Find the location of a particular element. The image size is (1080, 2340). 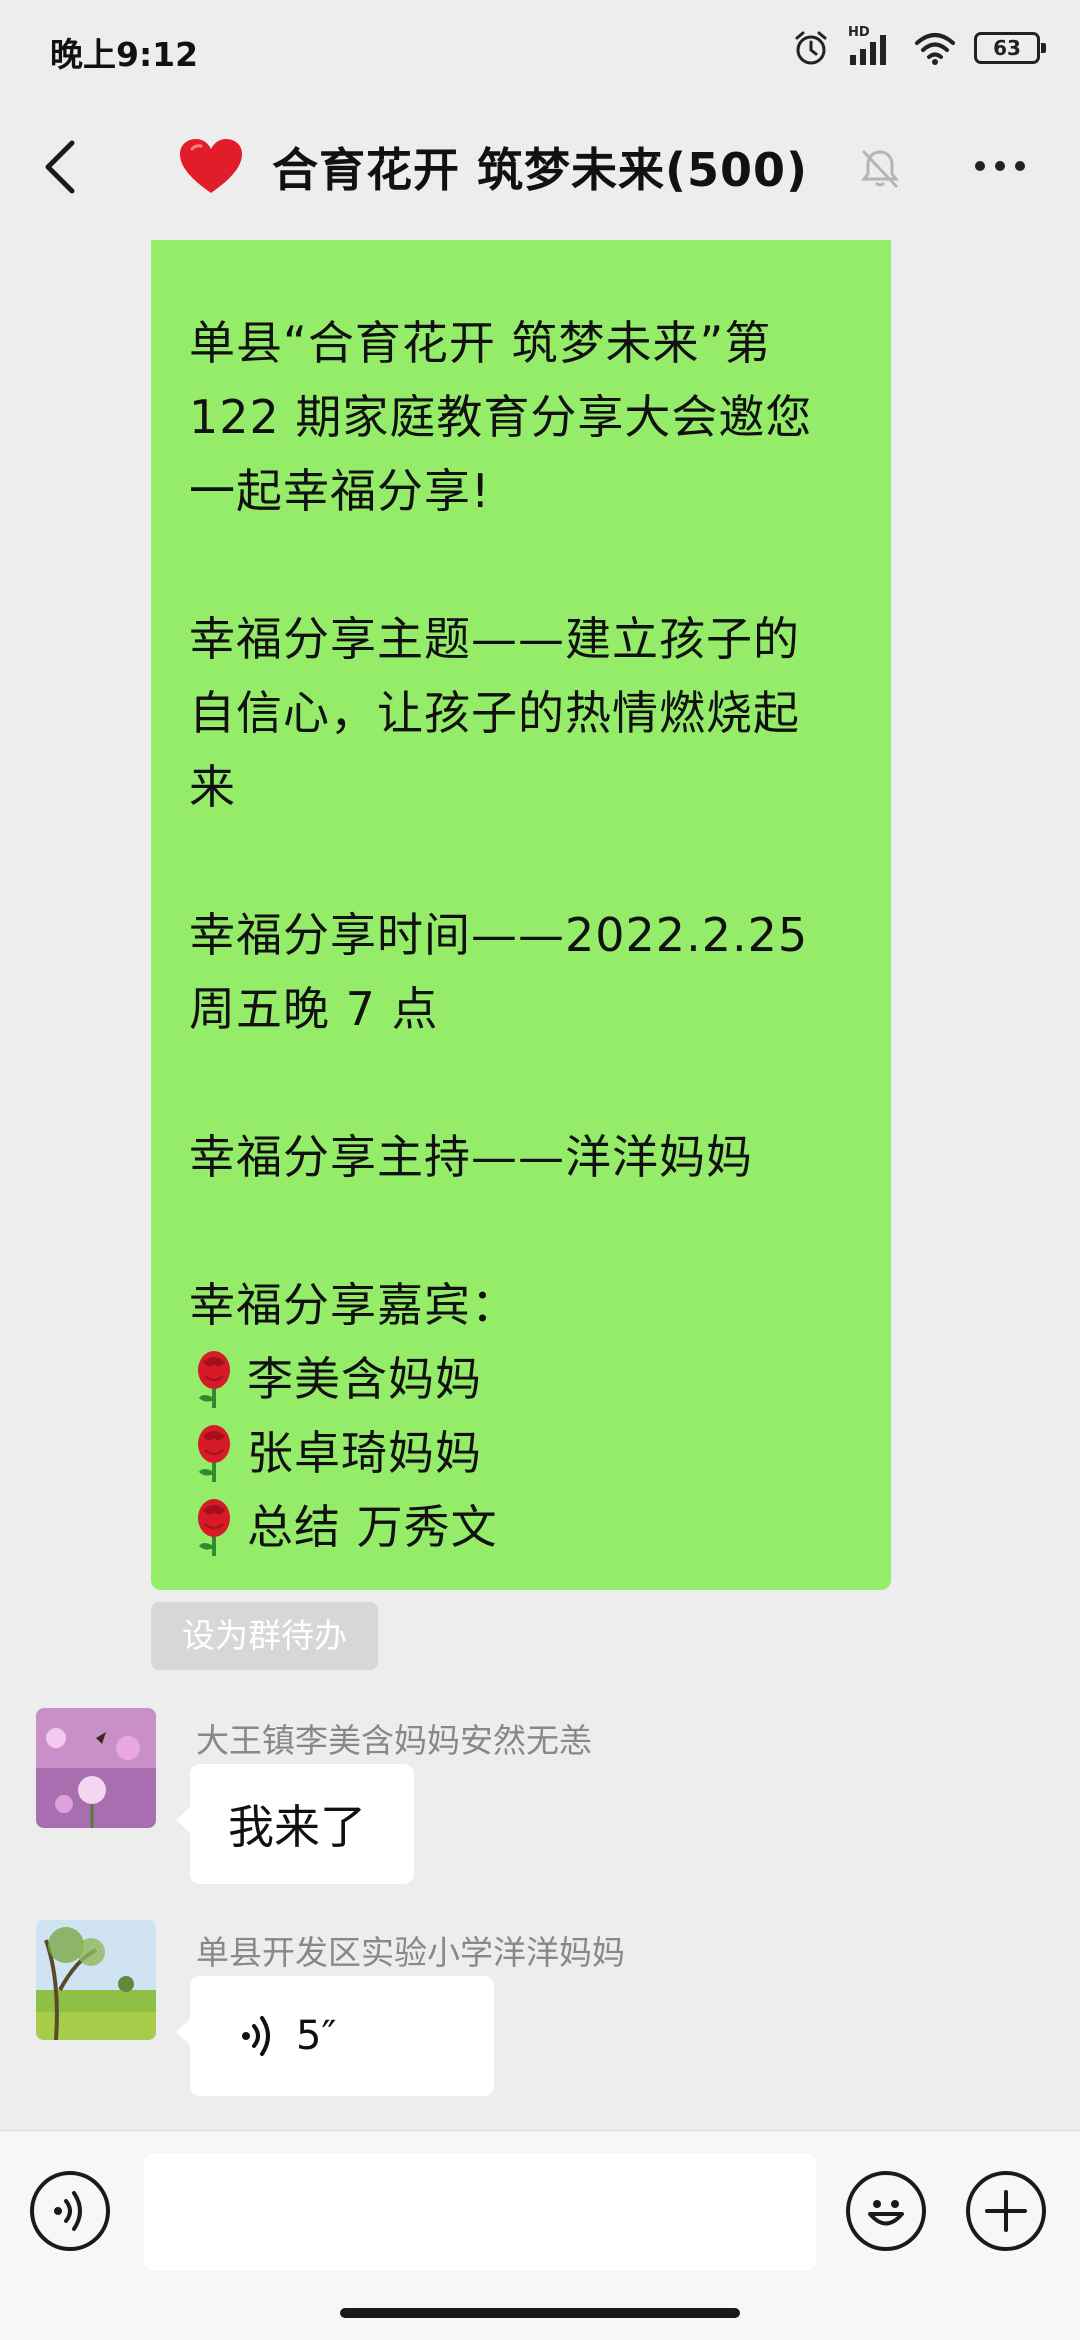

voice-duration: 5″ is located at coordinates (316, 2036).